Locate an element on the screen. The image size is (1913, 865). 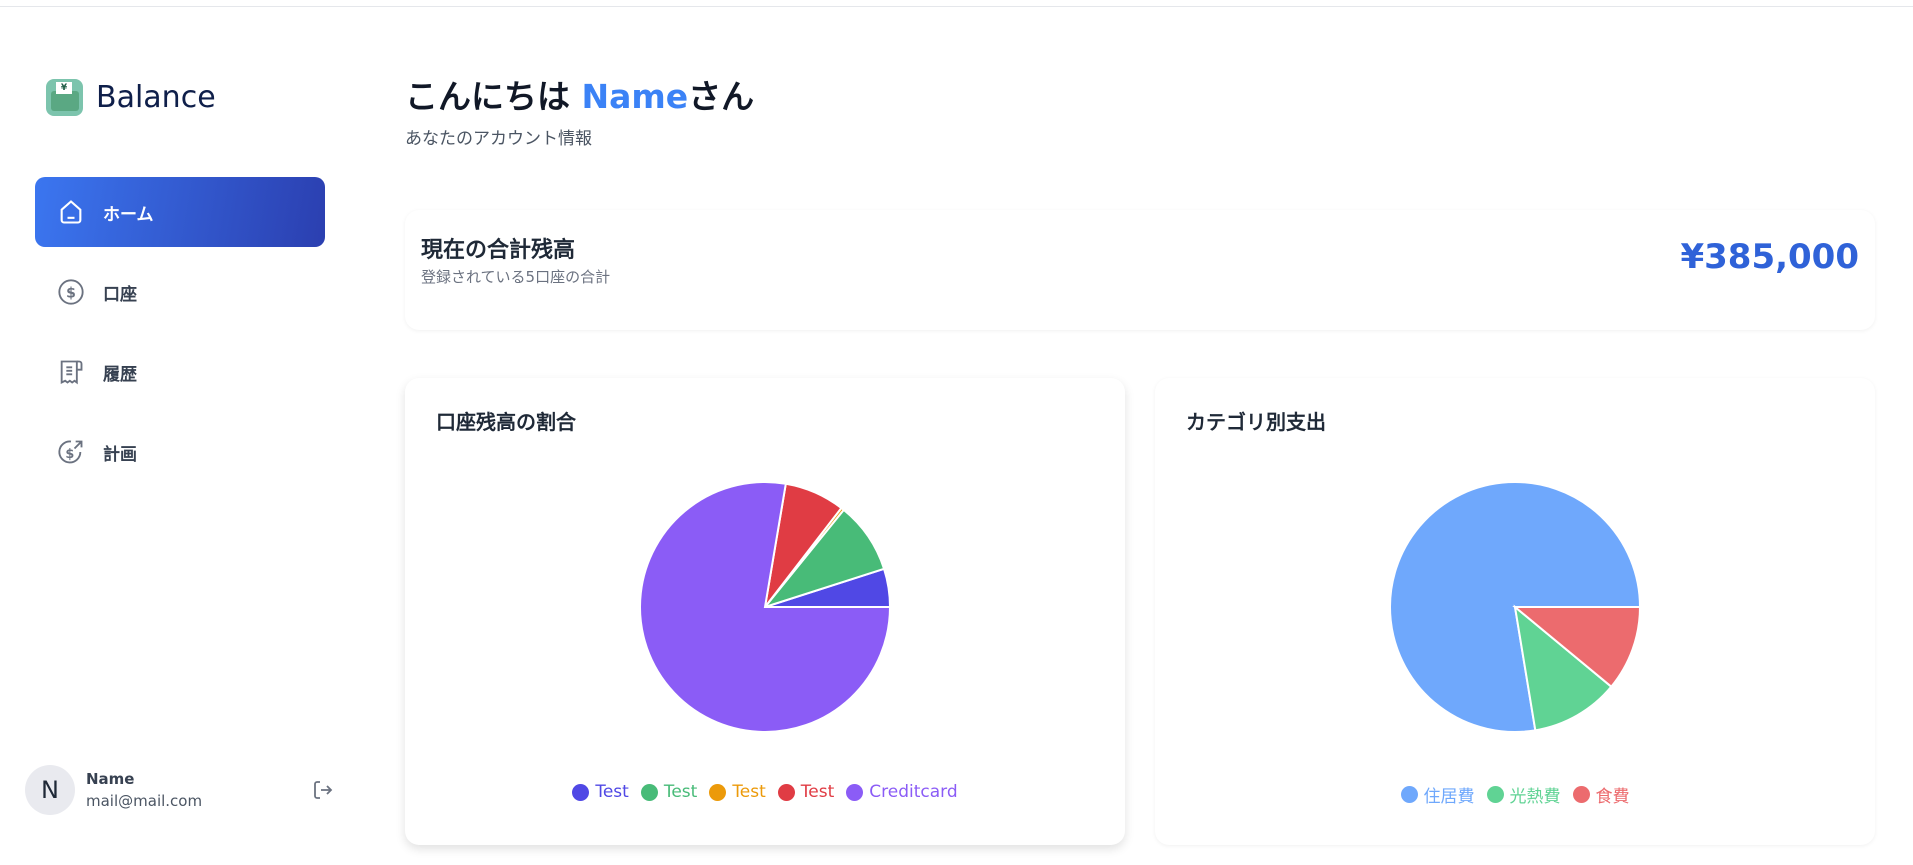
sidebar-item-accounts: $ 口座 is located at coordinates (180, 292).